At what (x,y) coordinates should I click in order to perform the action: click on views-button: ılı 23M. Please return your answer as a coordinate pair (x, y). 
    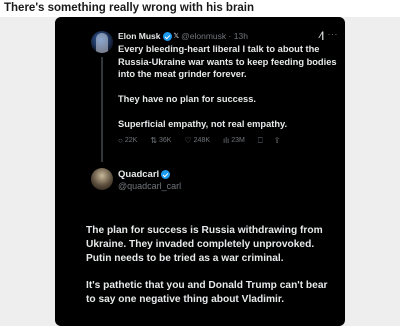
    Looking at the image, I should click on (234, 140).